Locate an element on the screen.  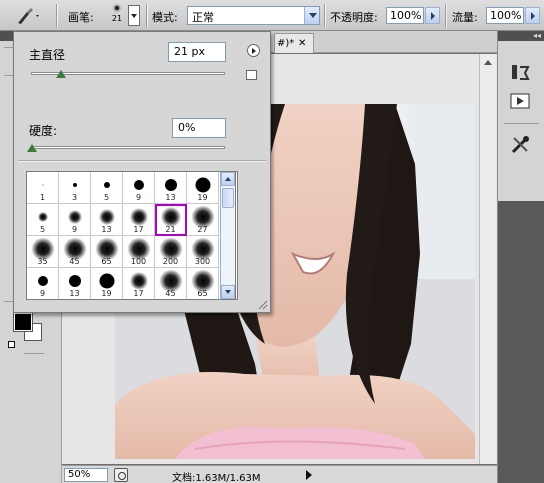
scroll-up-icon is located at coordinates (228, 179).